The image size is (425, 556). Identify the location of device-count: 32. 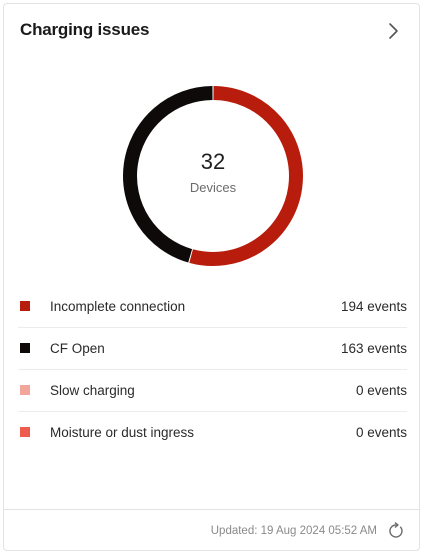
(213, 161).